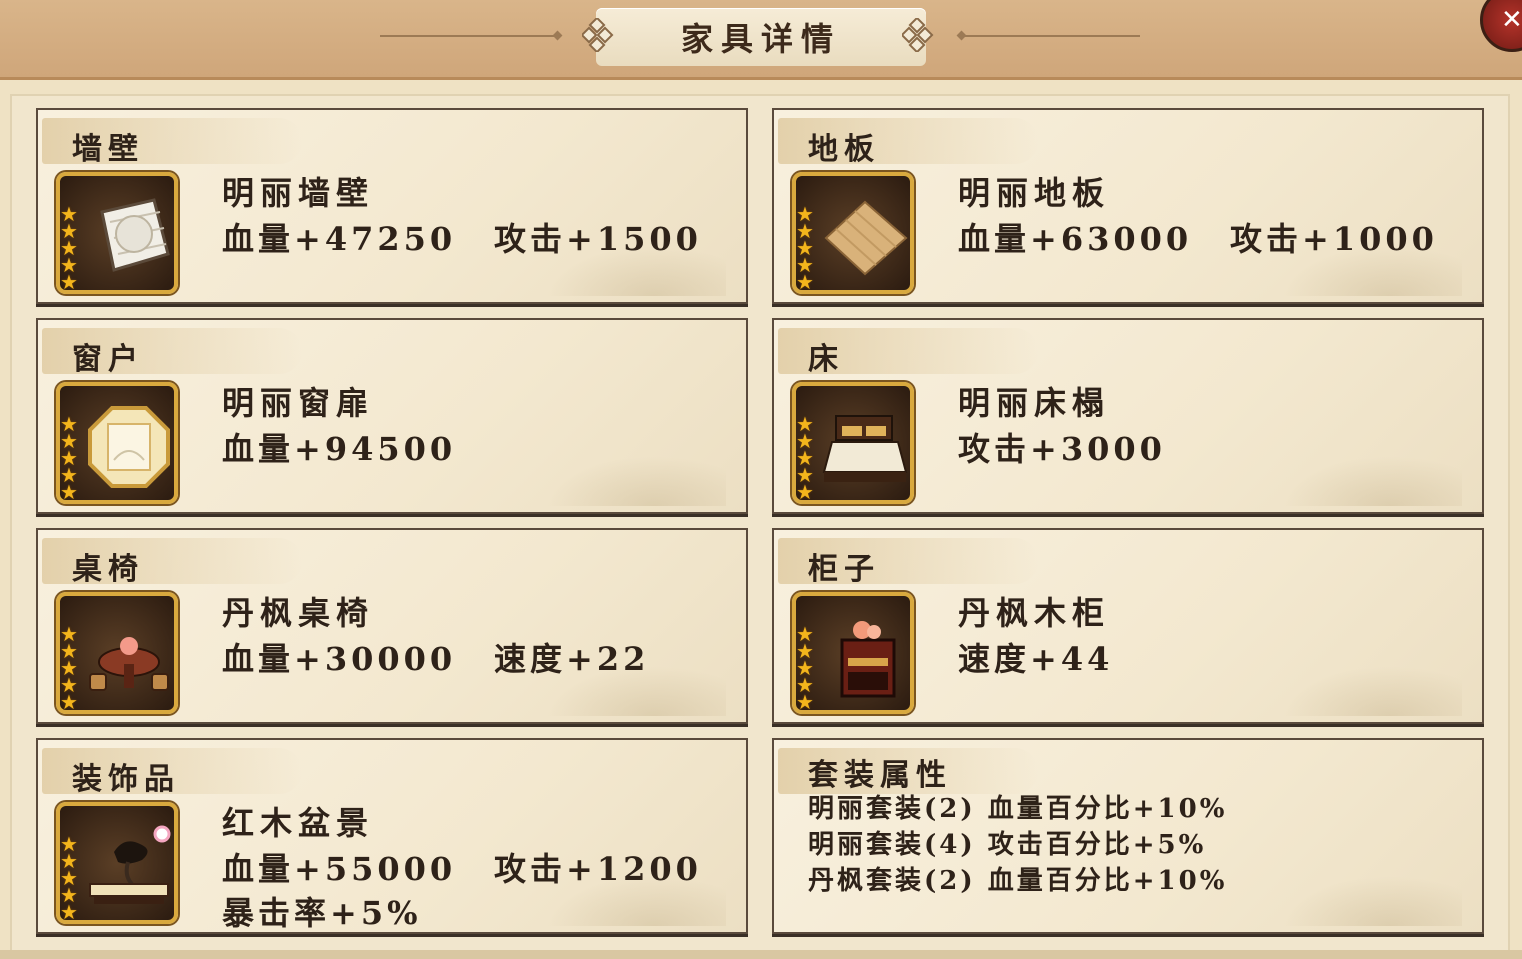 The width and height of the screenshot is (1522, 959). What do you see at coordinates (598, 869) in the screenshot?
I see `stat-value: 攻击+1200` at bounding box center [598, 869].